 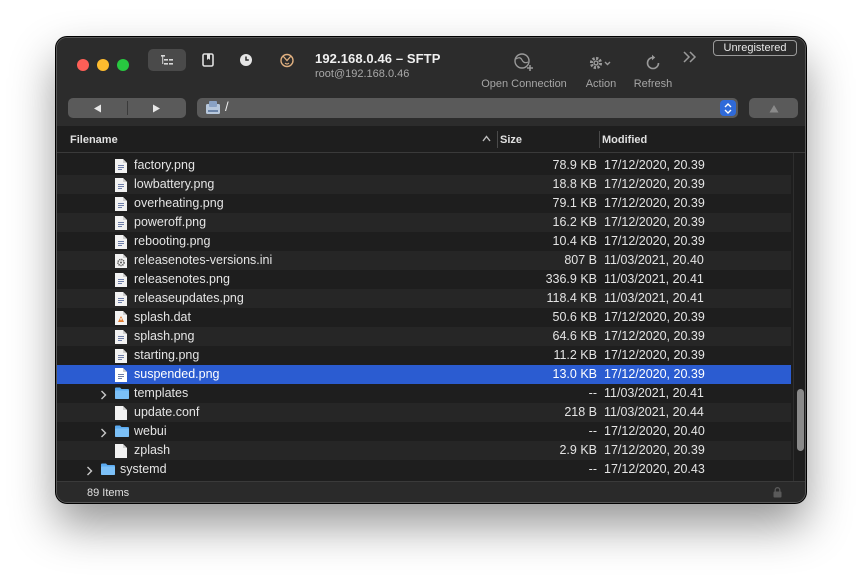 I want to click on action-label: Action, so click(x=601, y=84).